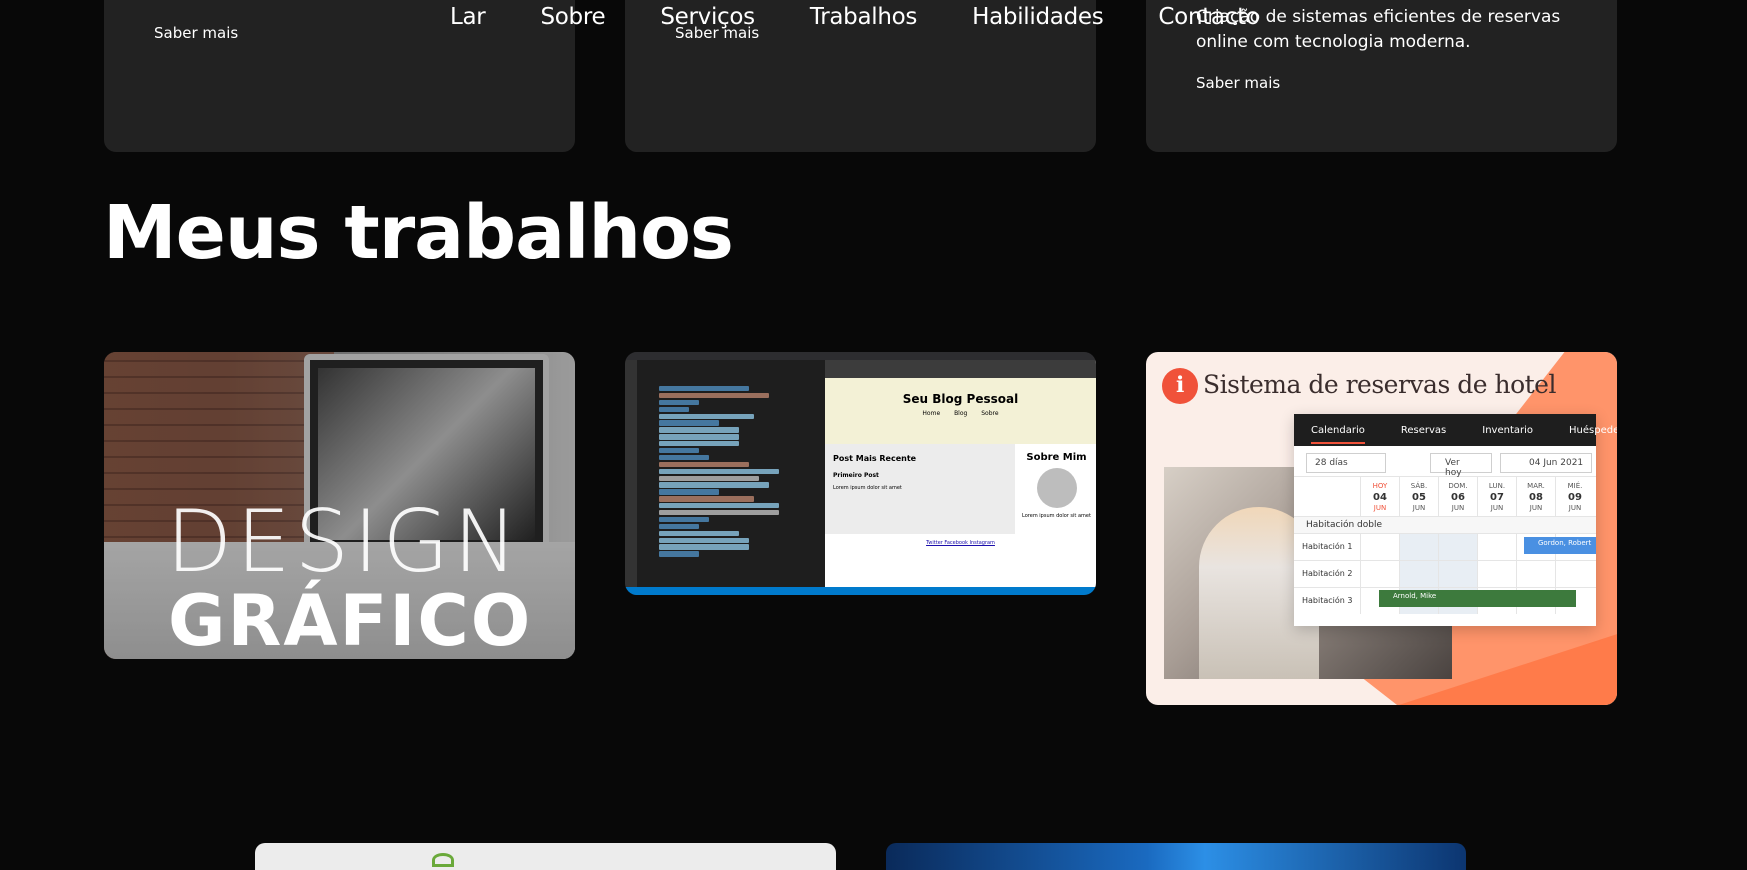  I want to click on nav-item-lar: Lar, so click(468, 19).